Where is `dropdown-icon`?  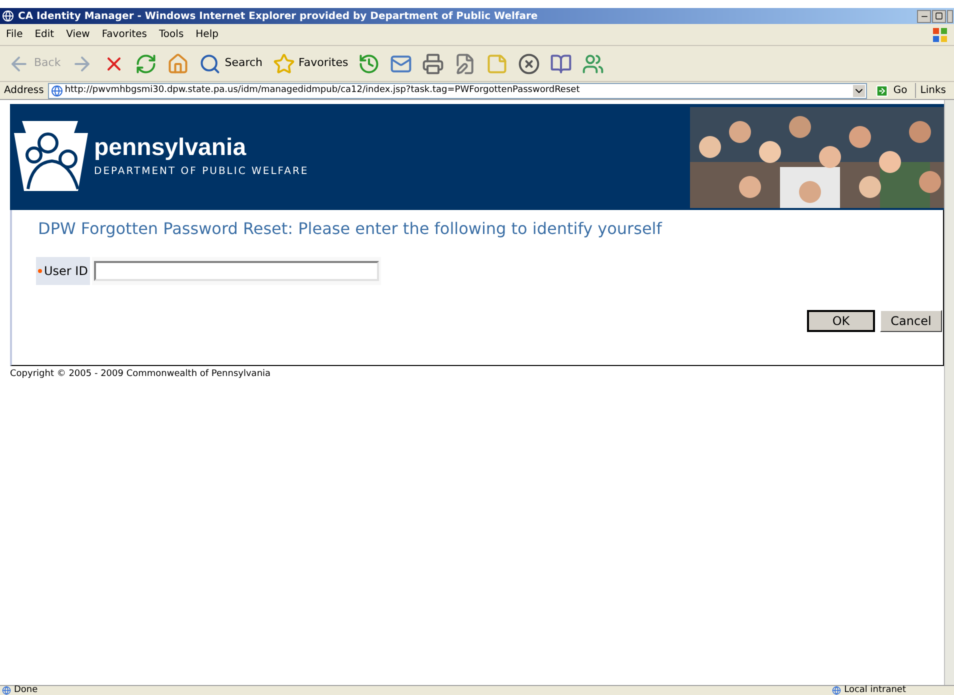
dropdown-icon is located at coordinates (859, 90).